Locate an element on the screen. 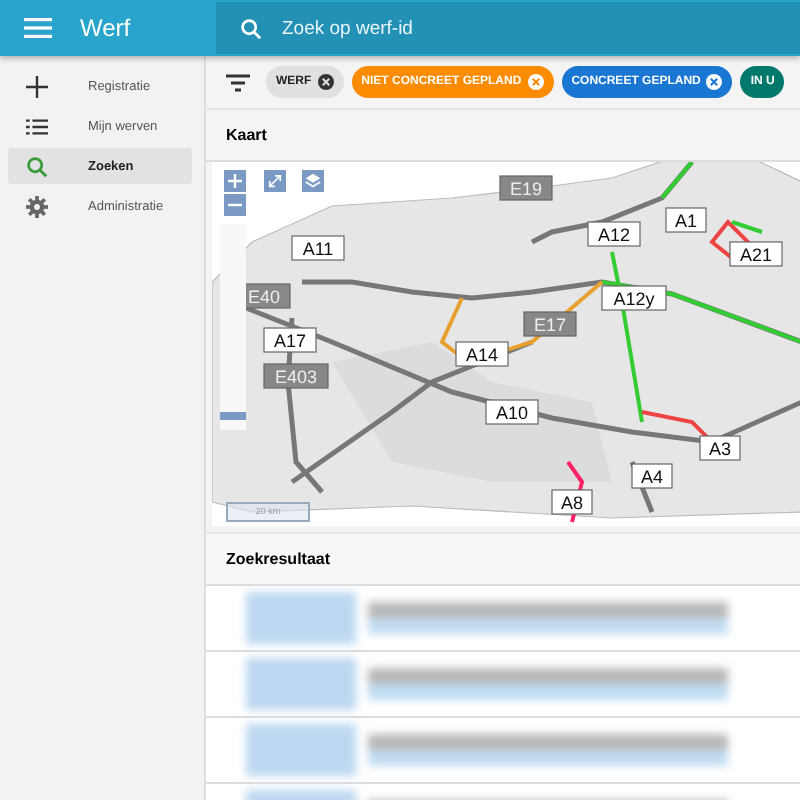 Image resolution: width=800 pixels, height=800 pixels. road-label: A14 is located at coordinates (482, 354).